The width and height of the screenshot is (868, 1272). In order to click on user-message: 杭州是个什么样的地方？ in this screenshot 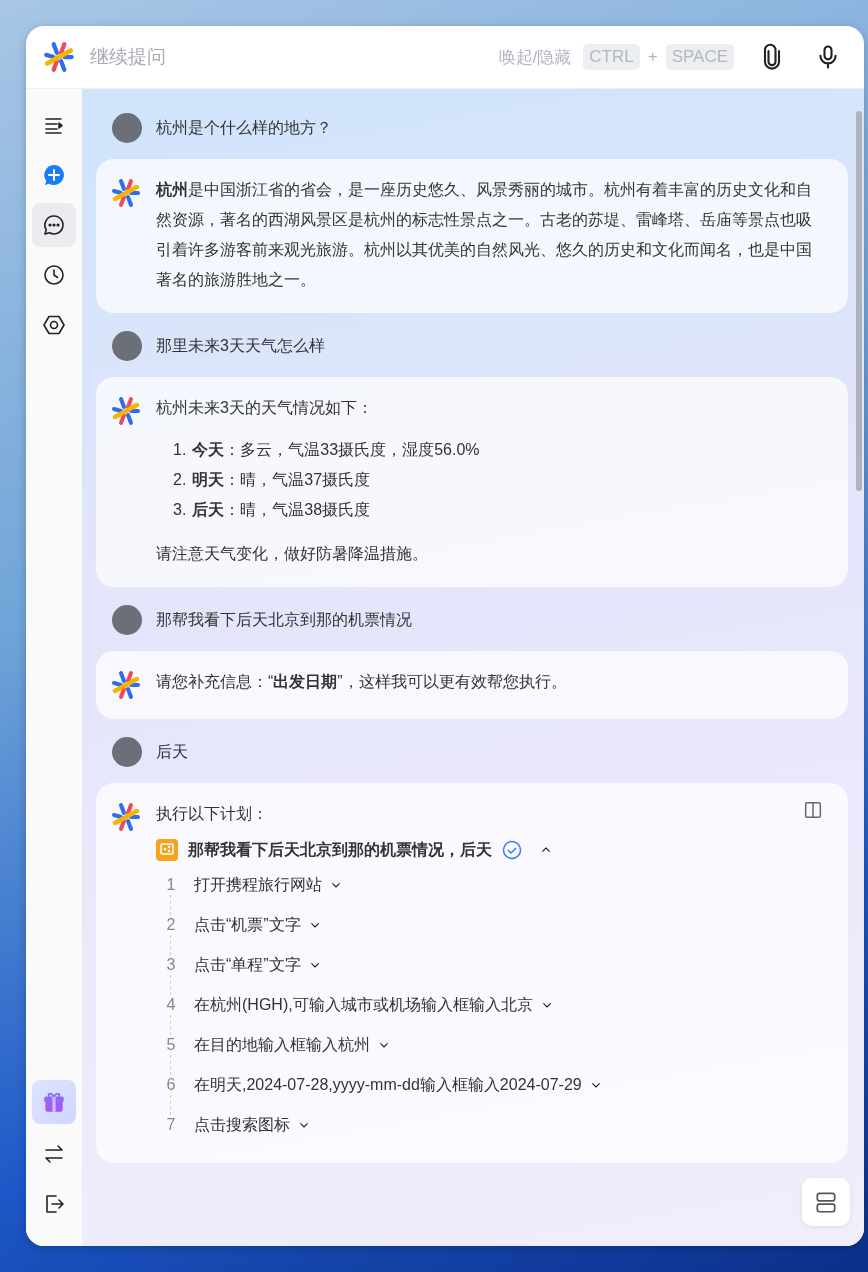, I will do `click(244, 127)`.